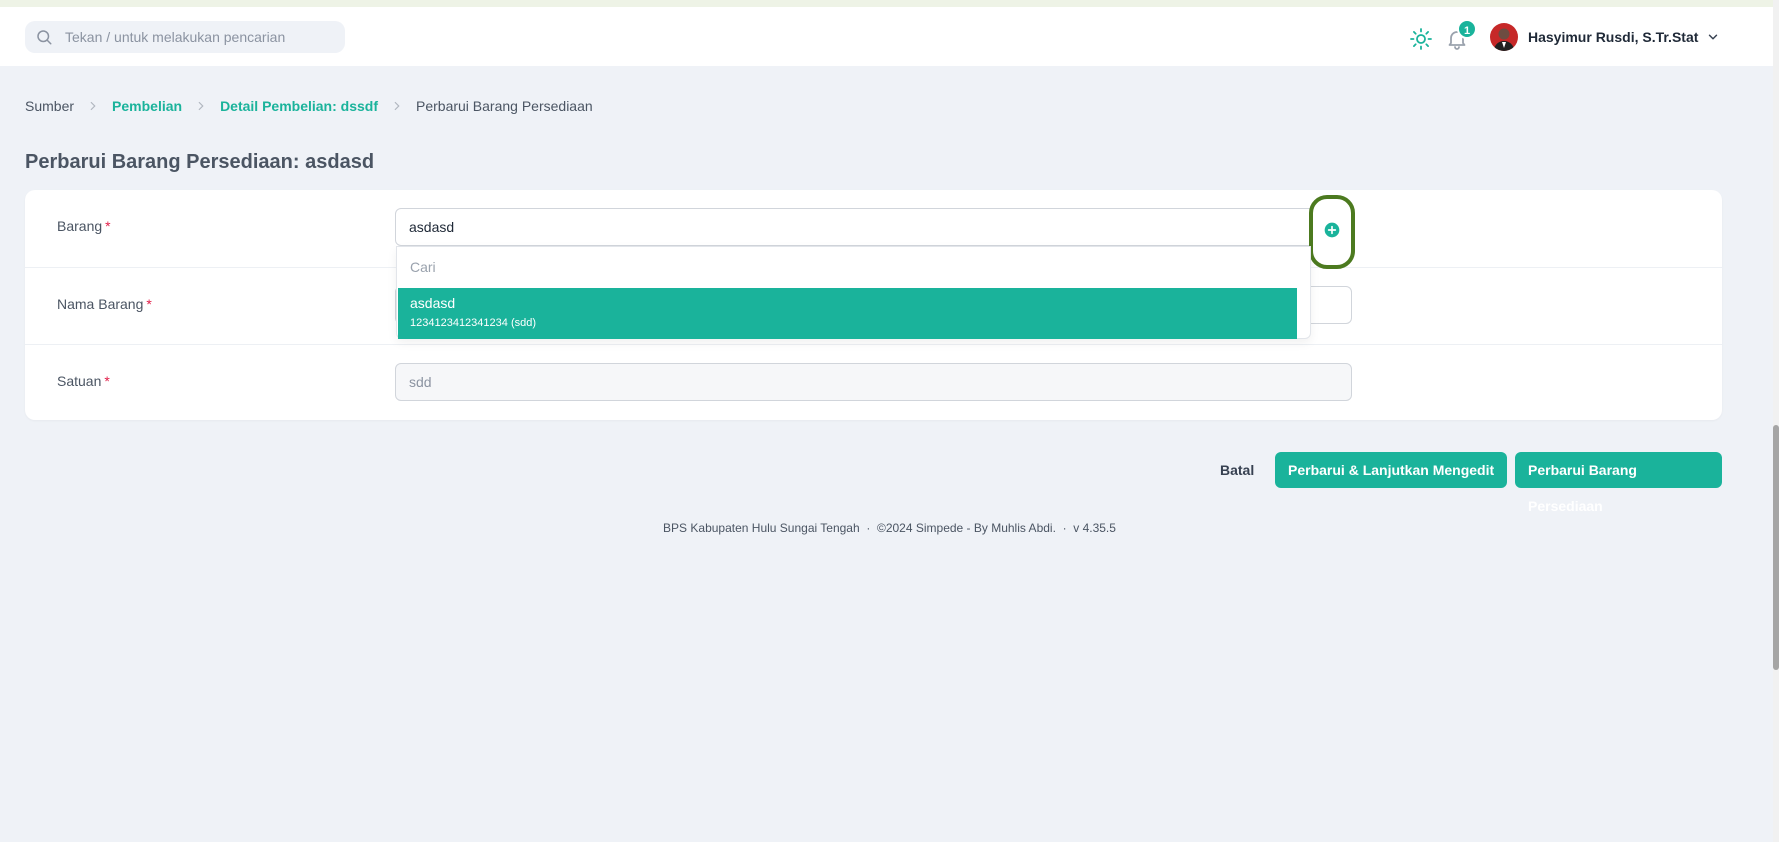  Describe the element at coordinates (887, 36) in the screenshot. I see `top-navbar: 1 Hasyimur Rusdi, S.Tr.Stat` at that location.